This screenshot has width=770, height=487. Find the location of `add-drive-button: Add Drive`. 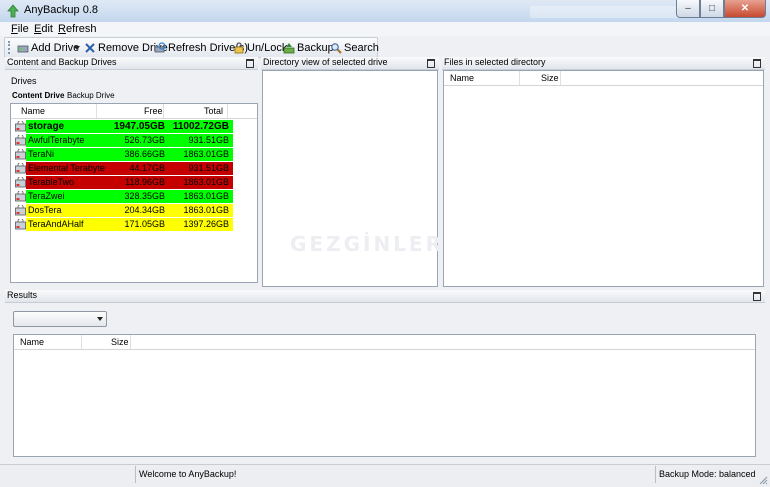

add-drive-button: Add Drive is located at coordinates (48, 47).